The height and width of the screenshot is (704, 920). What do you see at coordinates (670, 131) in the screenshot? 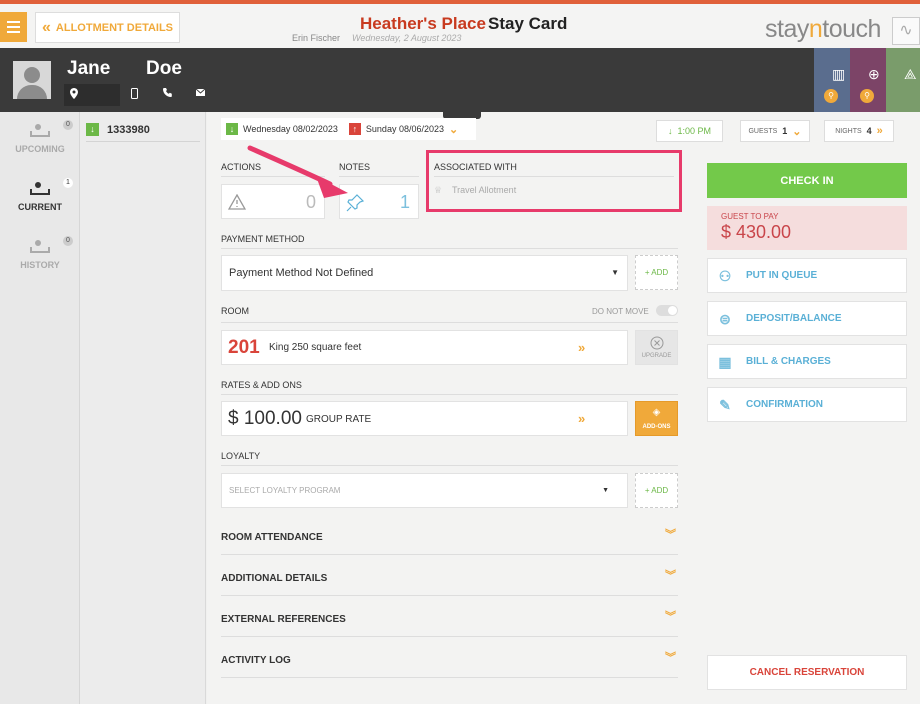
I see `arrow-down-icon: ↓` at bounding box center [670, 131].